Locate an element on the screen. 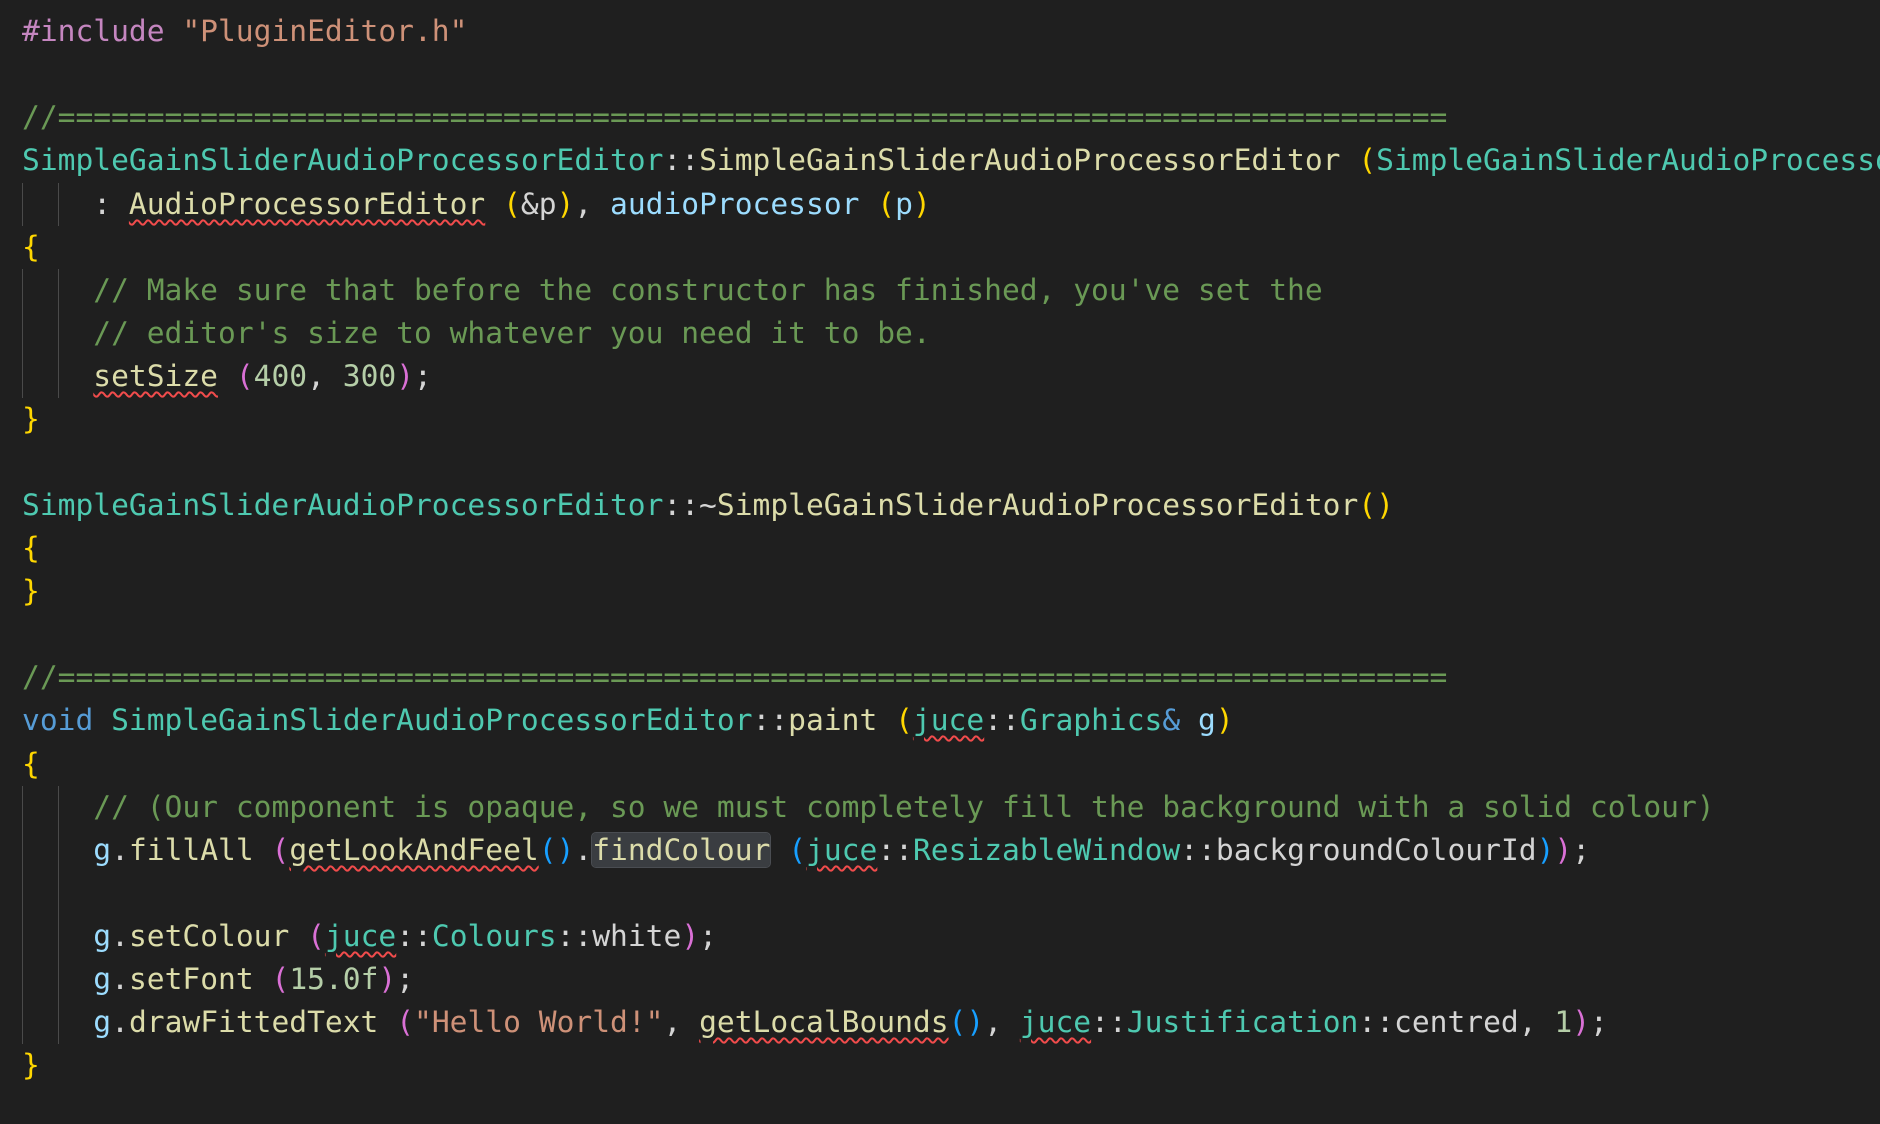 Image resolution: width=1880 pixels, height=1124 pixels. code-line-9: setSize (400, 300); is located at coordinates (227, 376).